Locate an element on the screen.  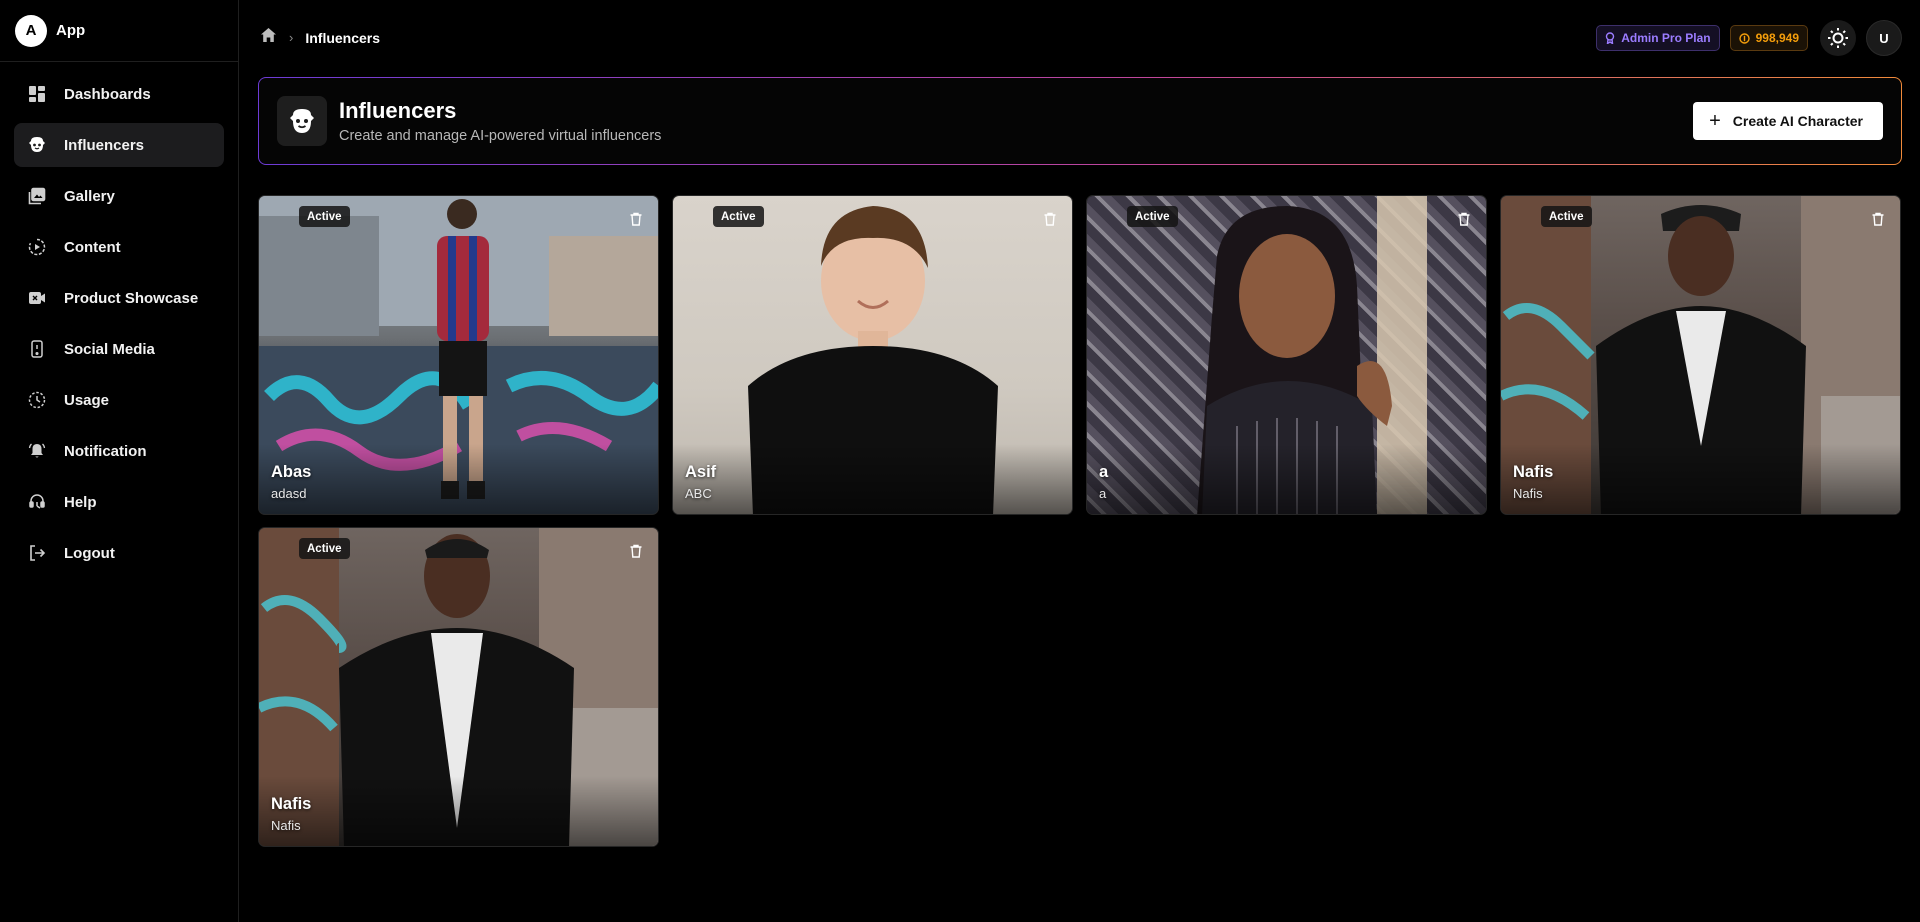
sidebar-item-usage: Usage is located at coordinates (119, 400).